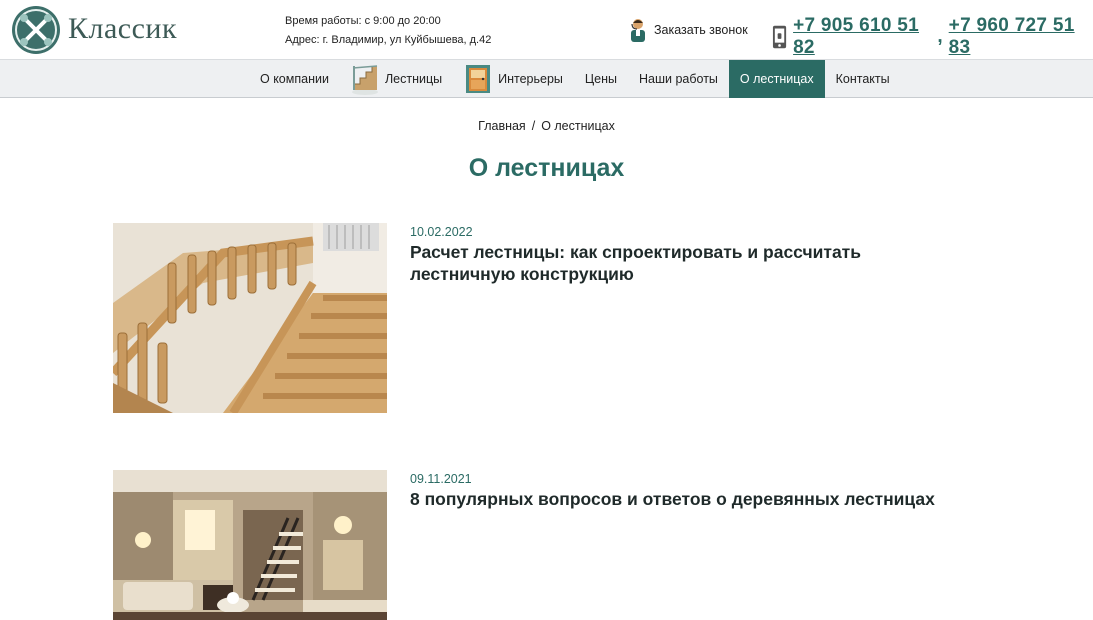  I want to click on callback-button: Заказать звонок, so click(688, 30).